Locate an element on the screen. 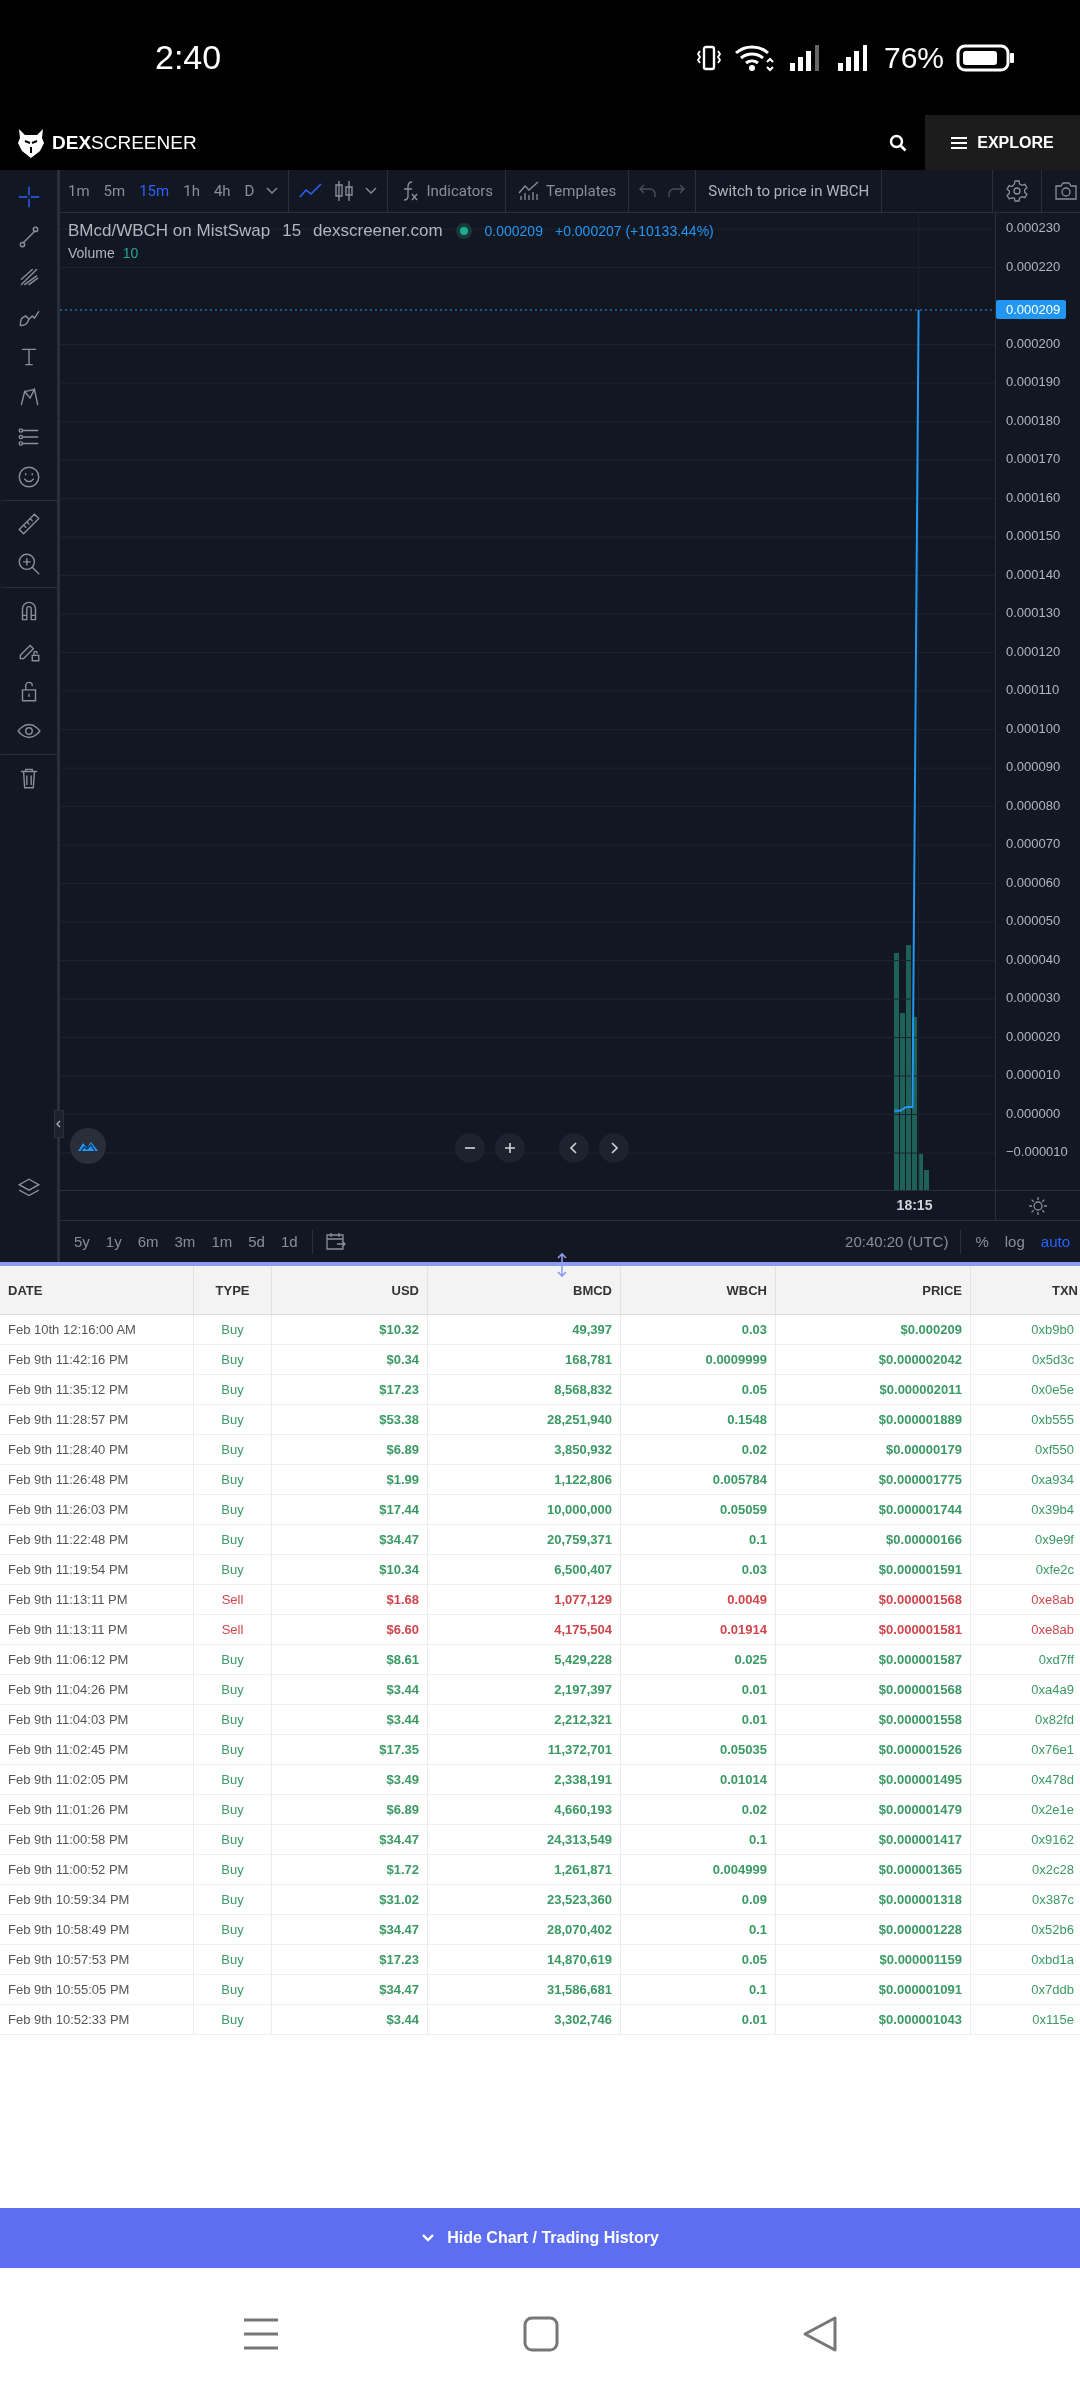 This screenshot has height=2400, width=1080. transaction-link: 0xb555 is located at coordinates (1025, 1419).